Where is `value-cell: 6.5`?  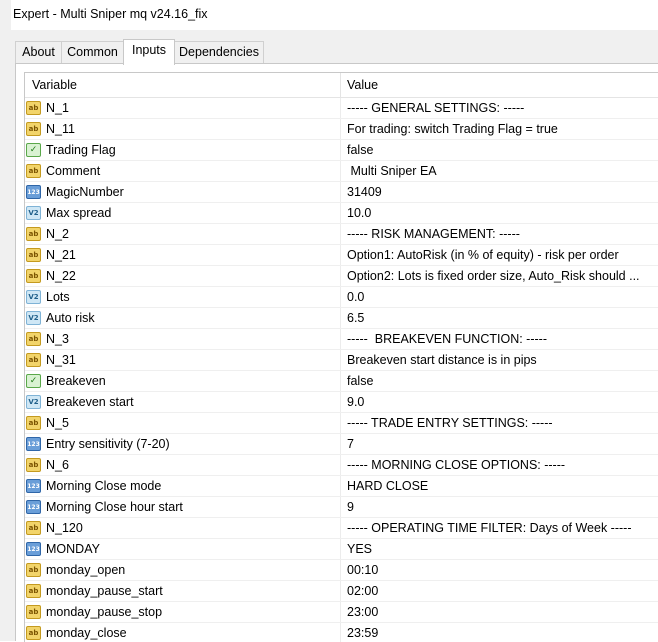 value-cell: 6.5 is located at coordinates (499, 318).